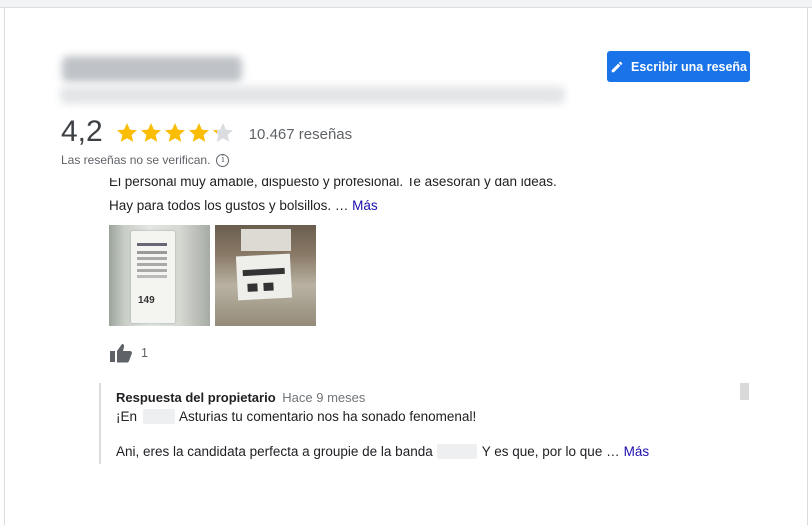 This screenshot has width=812, height=525. Describe the element at coordinates (144, 353) in the screenshot. I see `like-count: 1` at that location.